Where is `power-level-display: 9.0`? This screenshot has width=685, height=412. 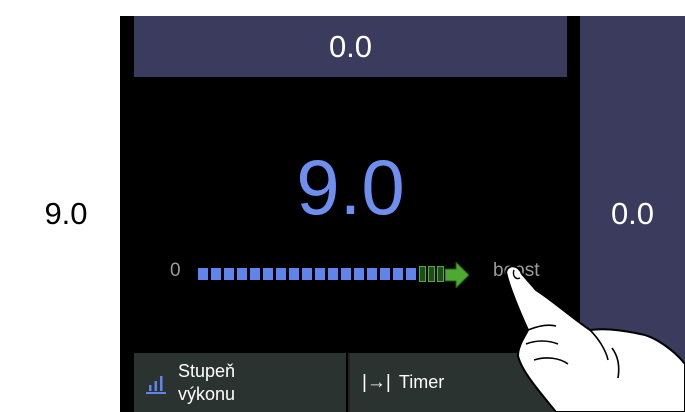
power-level-display: 9.0 is located at coordinates (350, 187).